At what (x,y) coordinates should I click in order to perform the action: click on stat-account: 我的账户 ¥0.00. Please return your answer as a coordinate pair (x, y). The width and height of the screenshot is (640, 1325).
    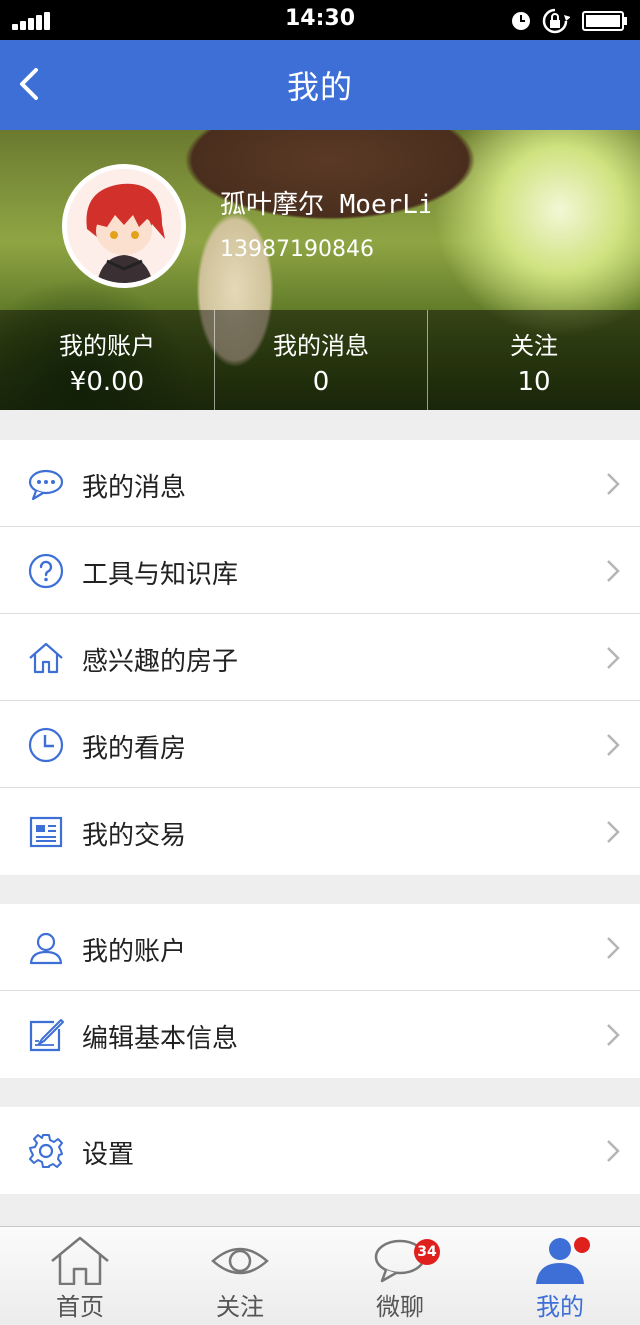
    Looking at the image, I should click on (107, 360).